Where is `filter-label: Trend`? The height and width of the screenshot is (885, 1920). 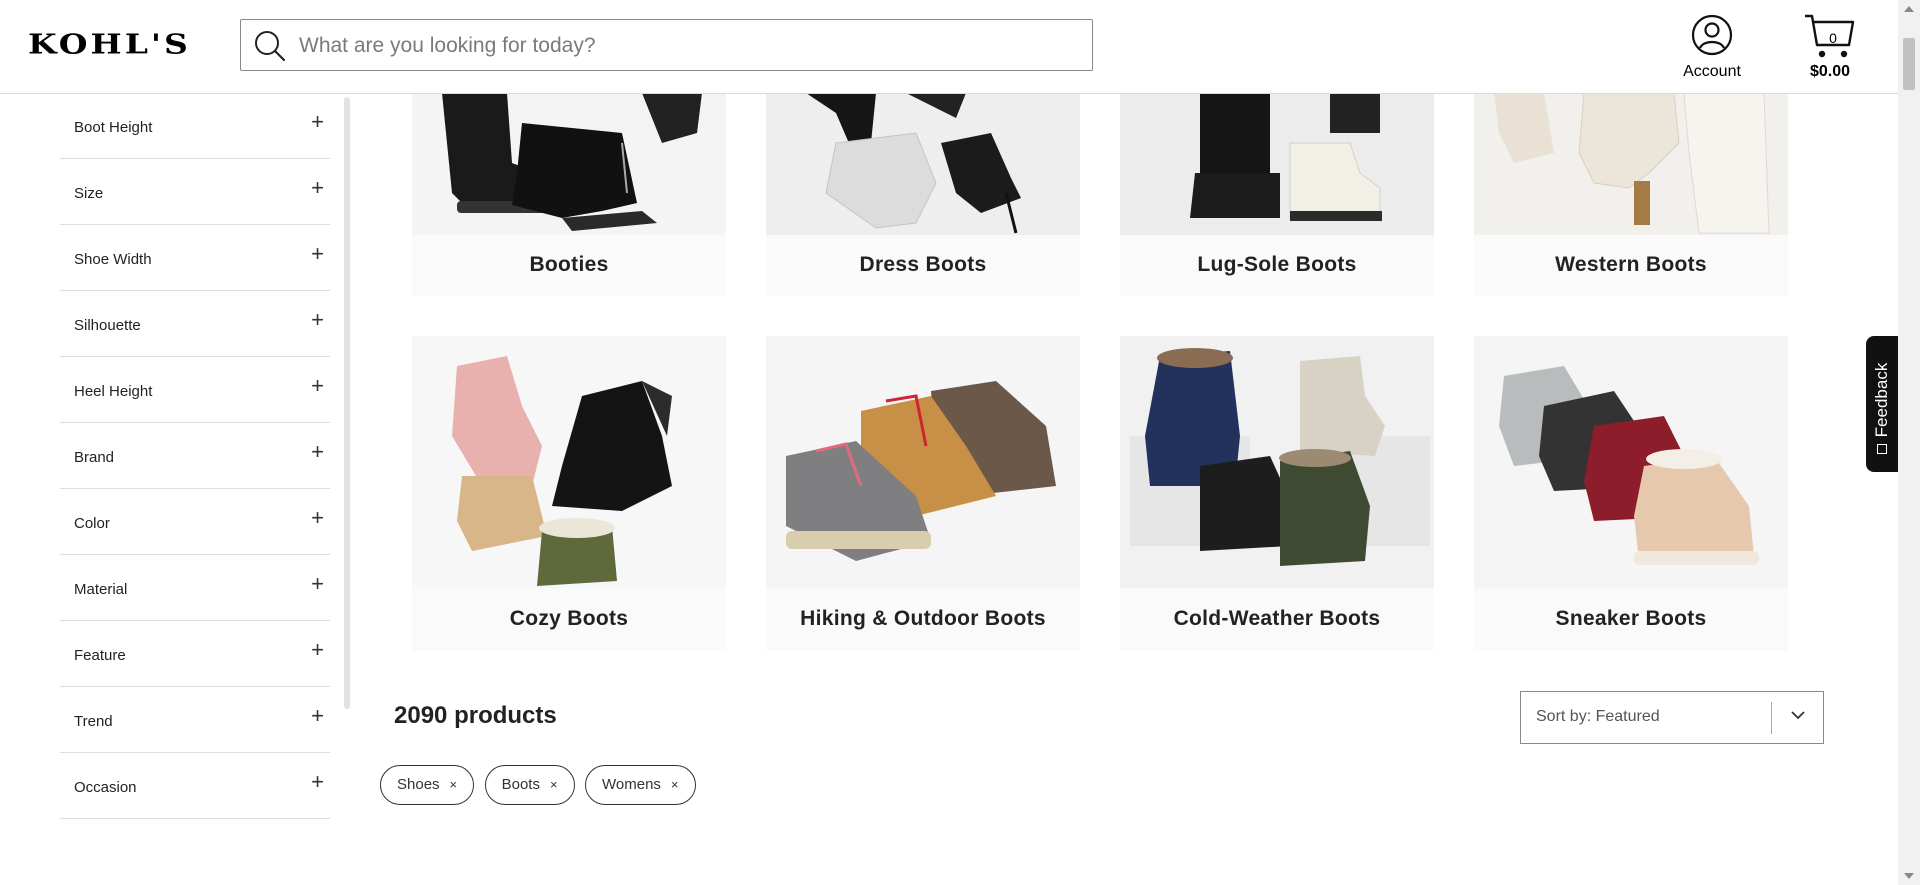 filter-label: Trend is located at coordinates (93, 721).